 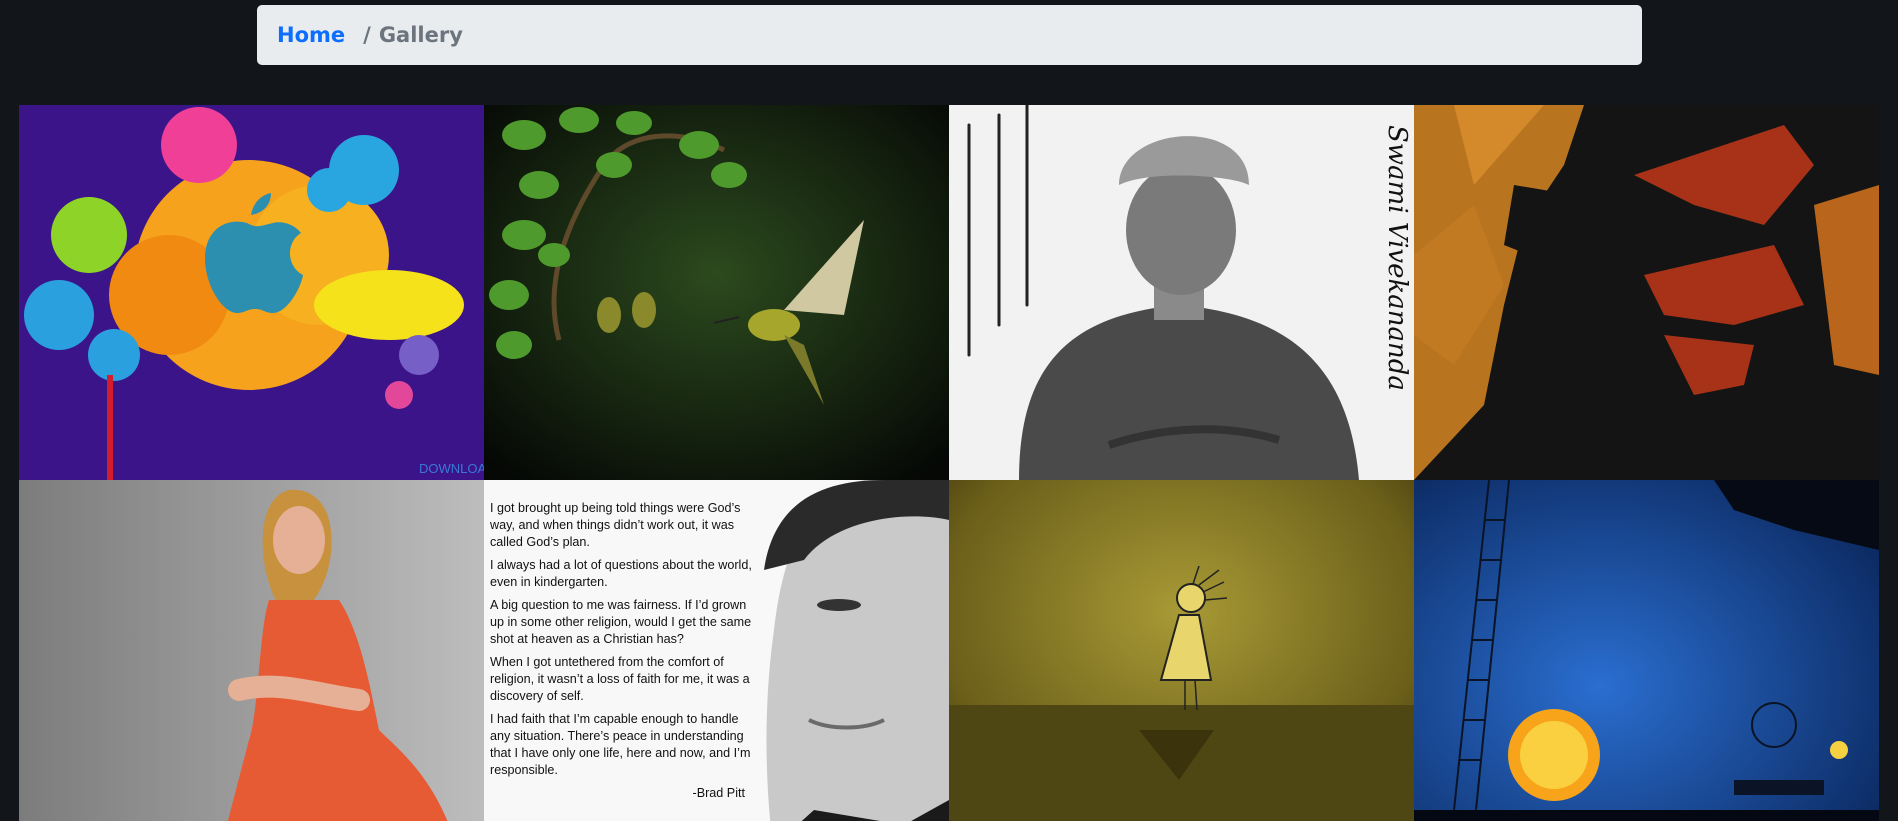 I want to click on apple-splash-image: DOWNLOADS, so click(x=251, y=292).